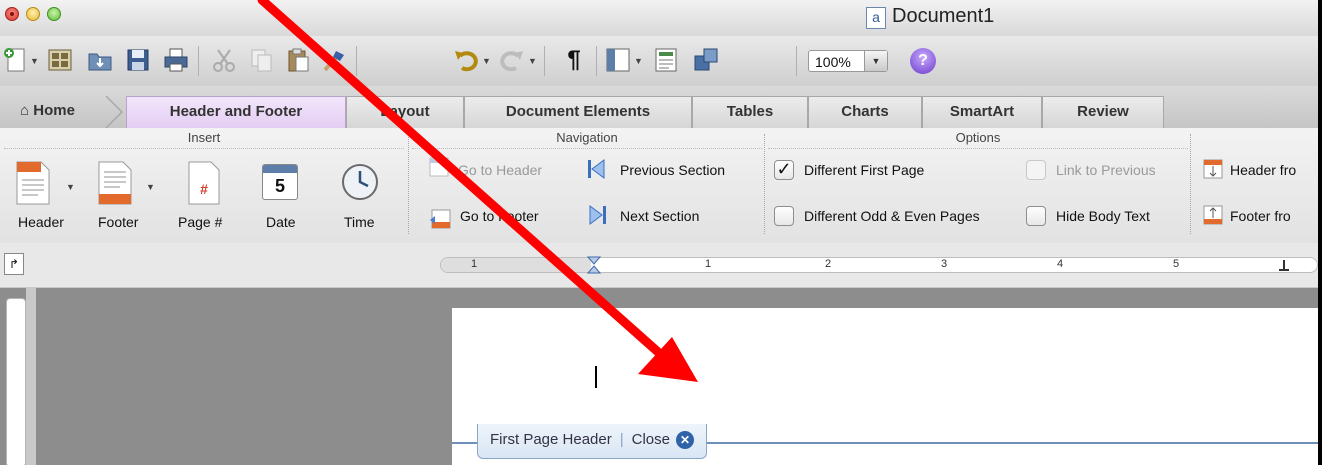 This screenshot has width=1328, height=465. I want to click on next-section-button: Next Section, so click(659, 216).